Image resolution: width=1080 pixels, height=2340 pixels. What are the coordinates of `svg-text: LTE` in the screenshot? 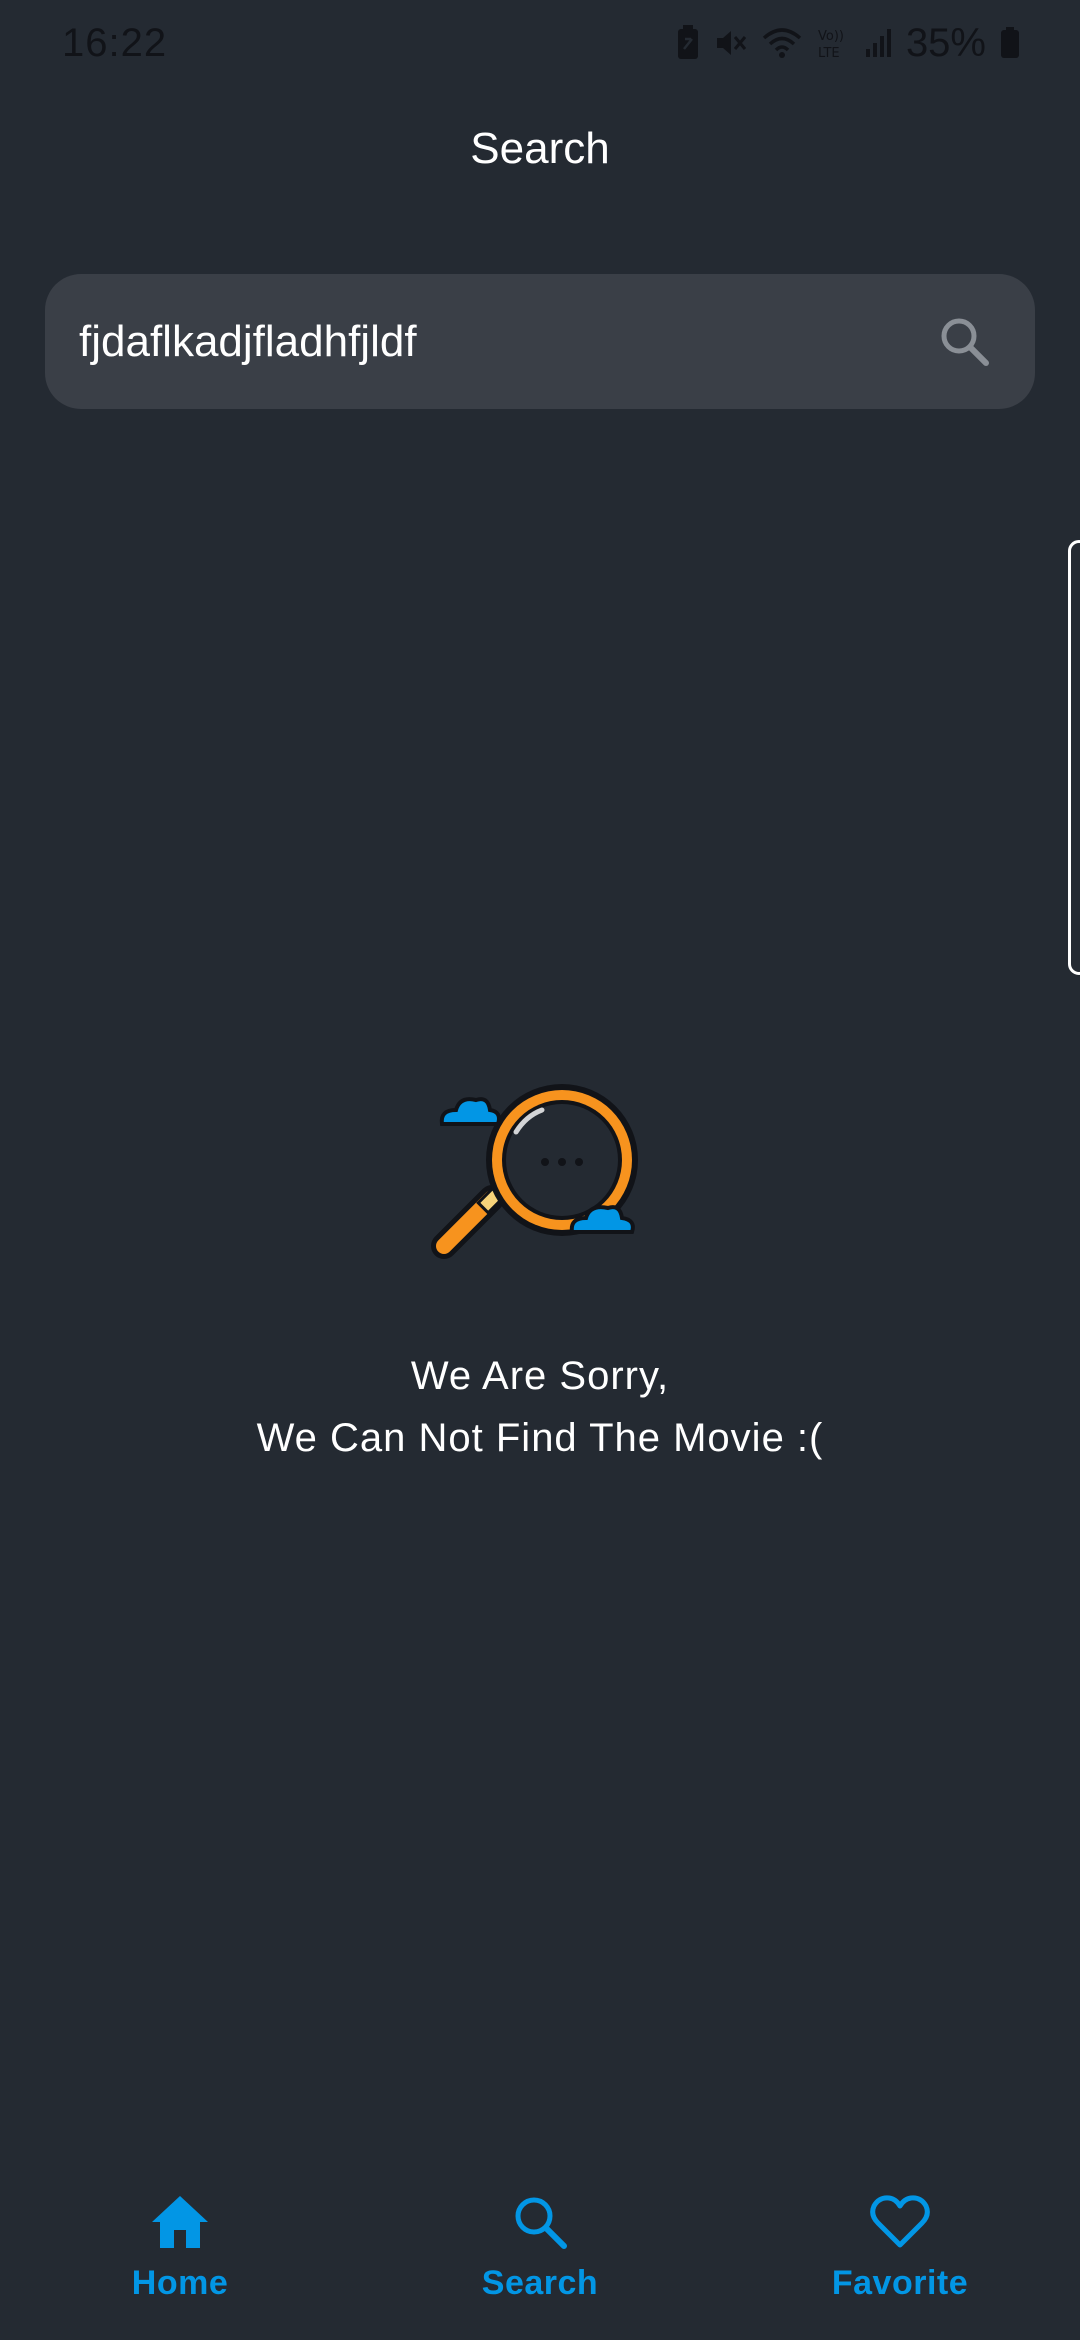 It's located at (829, 53).